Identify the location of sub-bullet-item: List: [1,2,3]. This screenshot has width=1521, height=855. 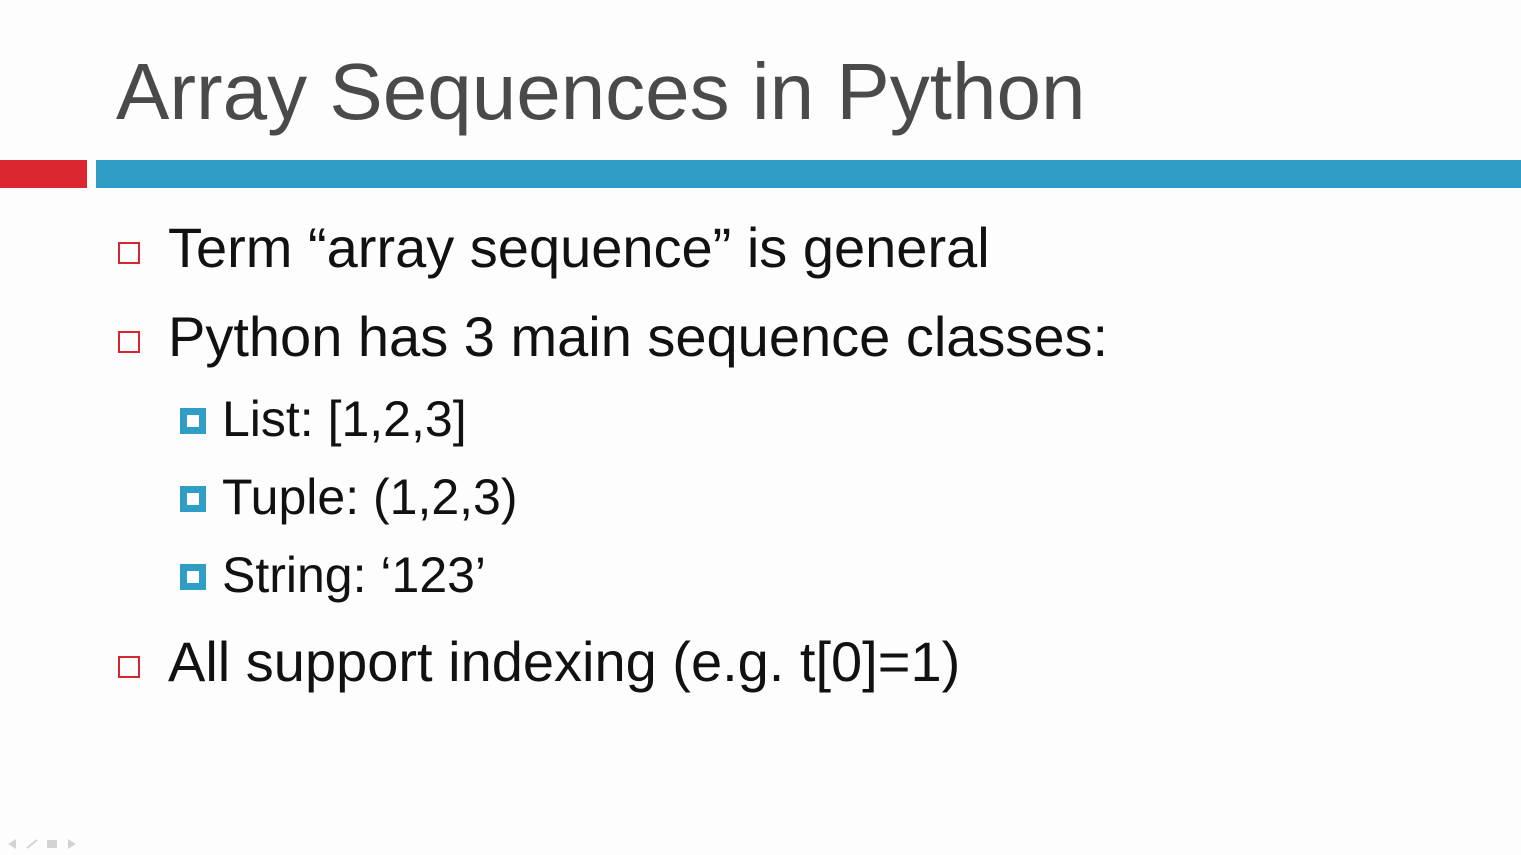
(323, 419).